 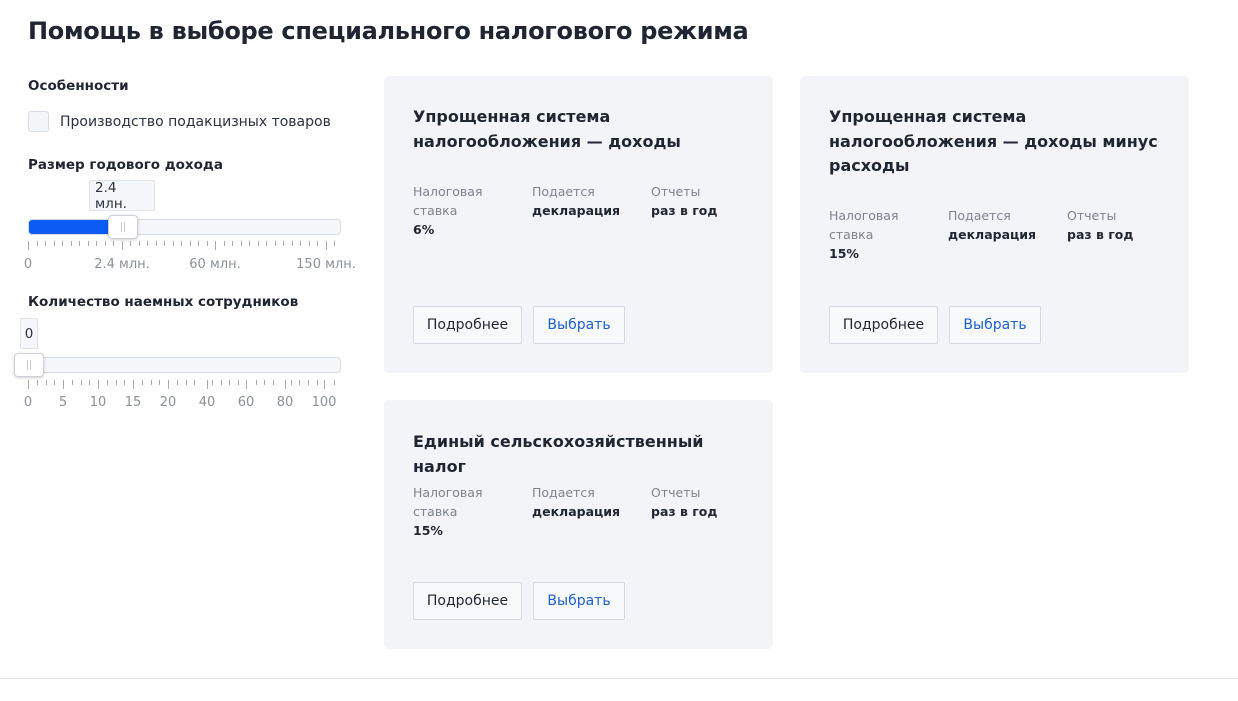 I want to click on employees-slider-track, so click(x=184, y=365).